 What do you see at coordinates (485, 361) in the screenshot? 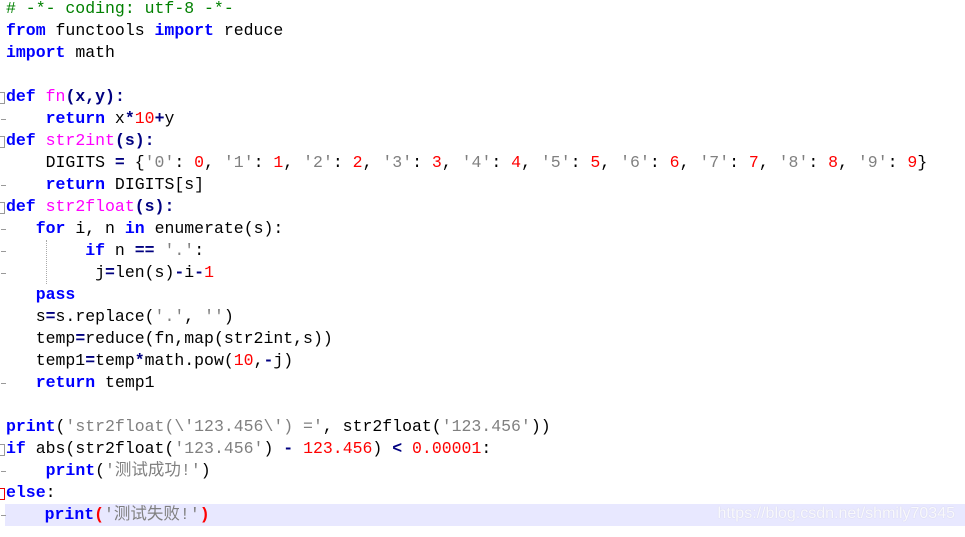
I see `code-line: temp1=temp*math.pow(10,-j)` at bounding box center [485, 361].